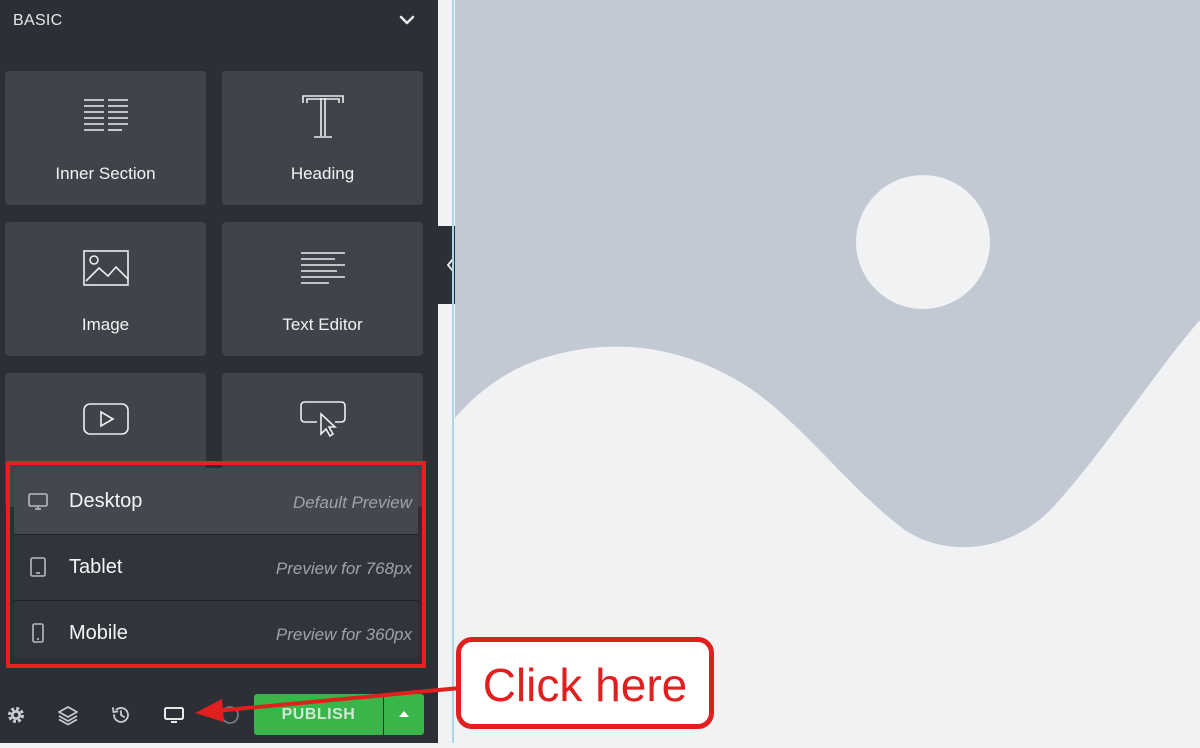  What do you see at coordinates (68, 717) in the screenshot?
I see `navigator-icon` at bounding box center [68, 717].